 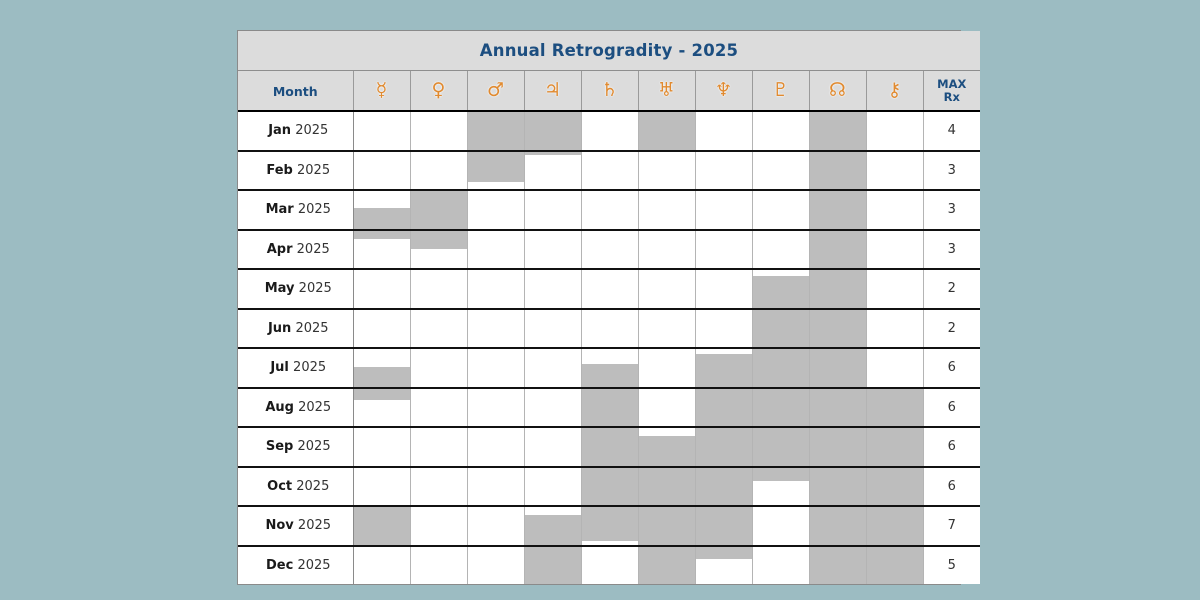 I want to click on column-header-north-node: ☊, so click(x=838, y=91).